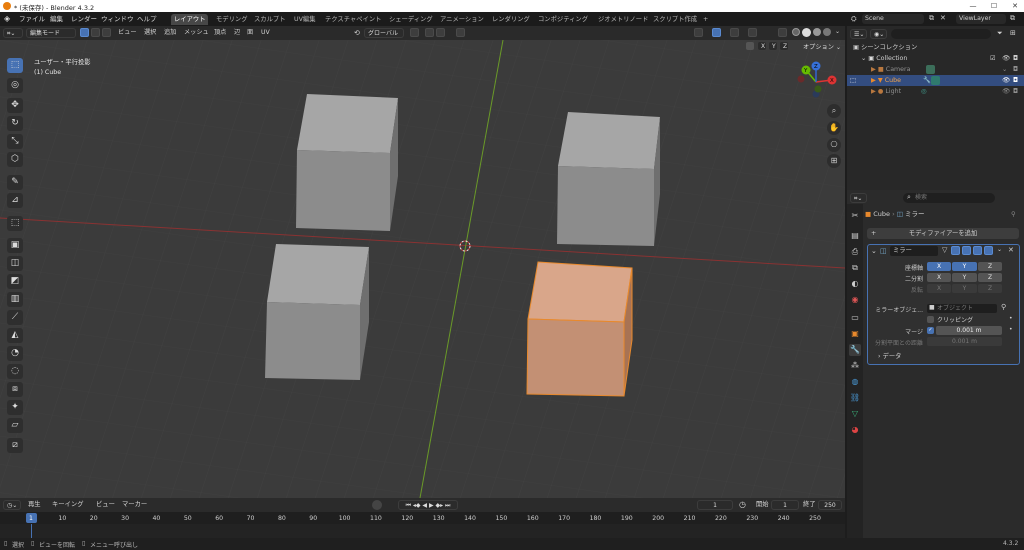 This screenshot has width=1024, height=550. I want to click on eyedropper-icon: ⚲, so click(1003, 307).